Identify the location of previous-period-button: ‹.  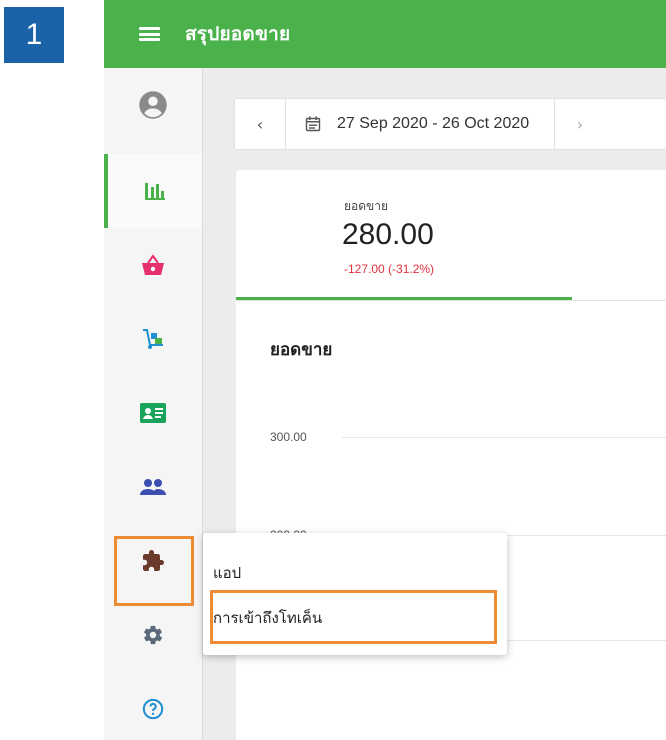
(260, 124).